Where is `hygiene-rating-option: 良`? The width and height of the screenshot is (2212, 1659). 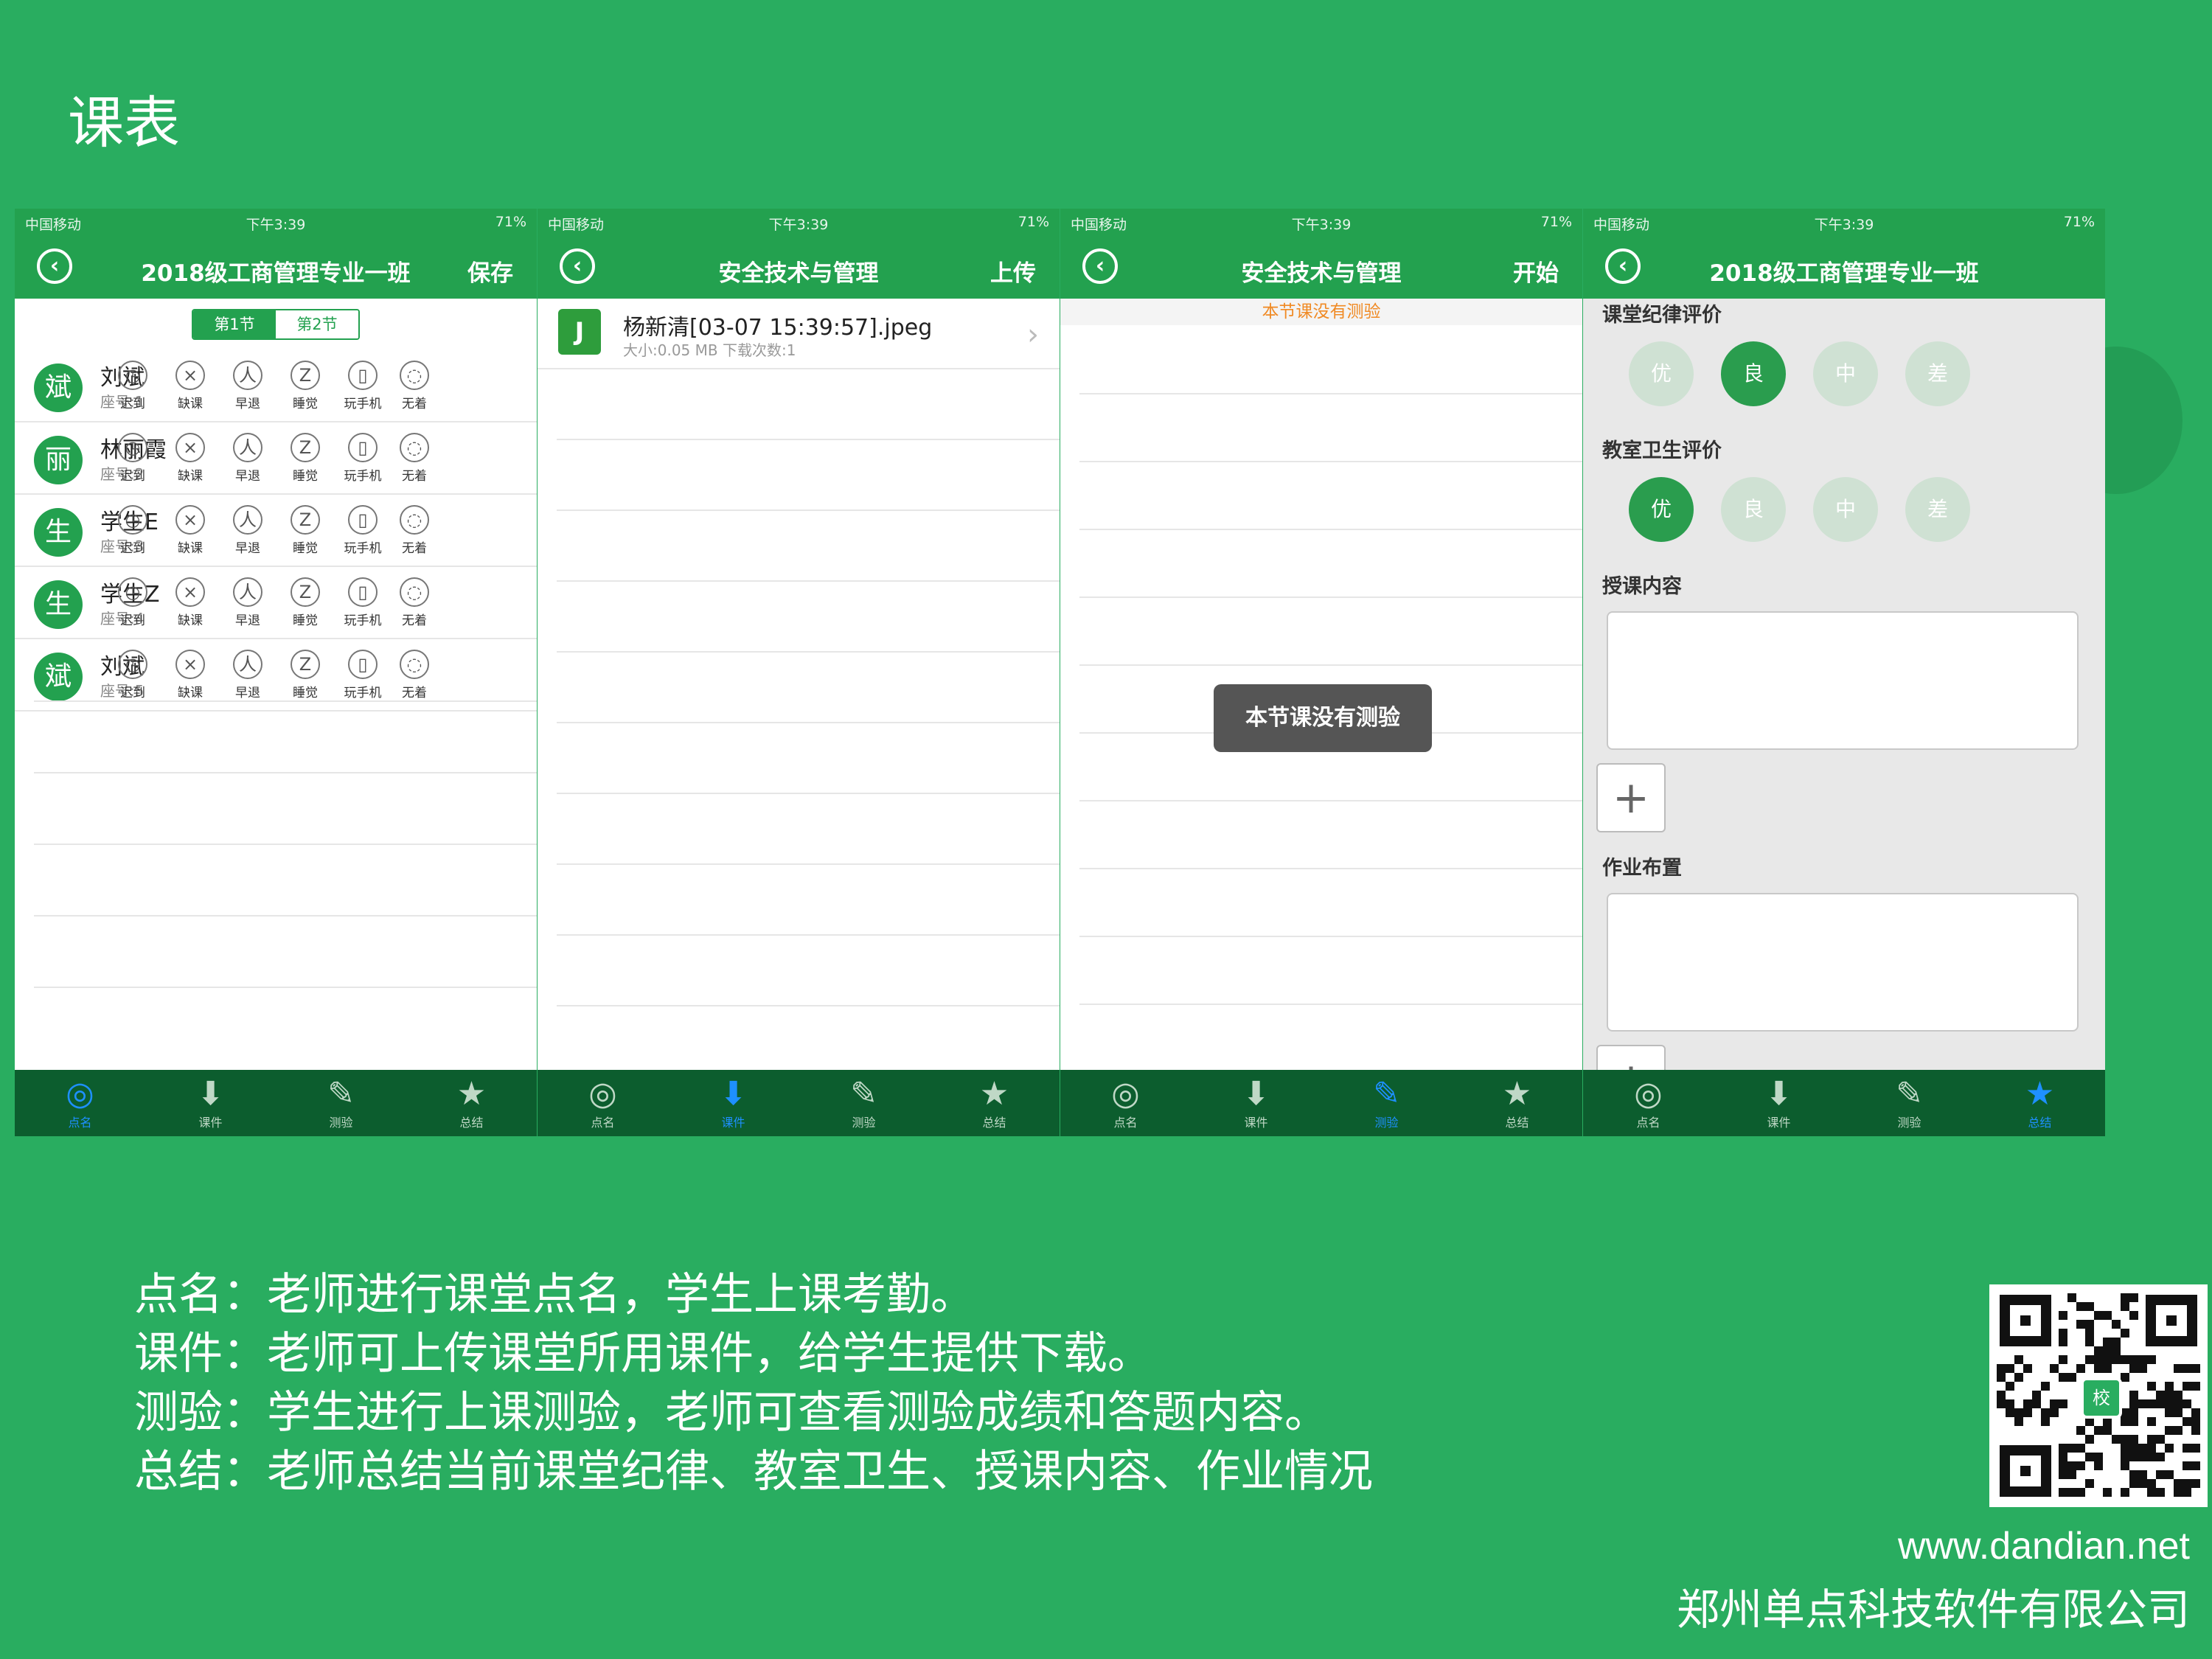 hygiene-rating-option: 良 is located at coordinates (1753, 509).